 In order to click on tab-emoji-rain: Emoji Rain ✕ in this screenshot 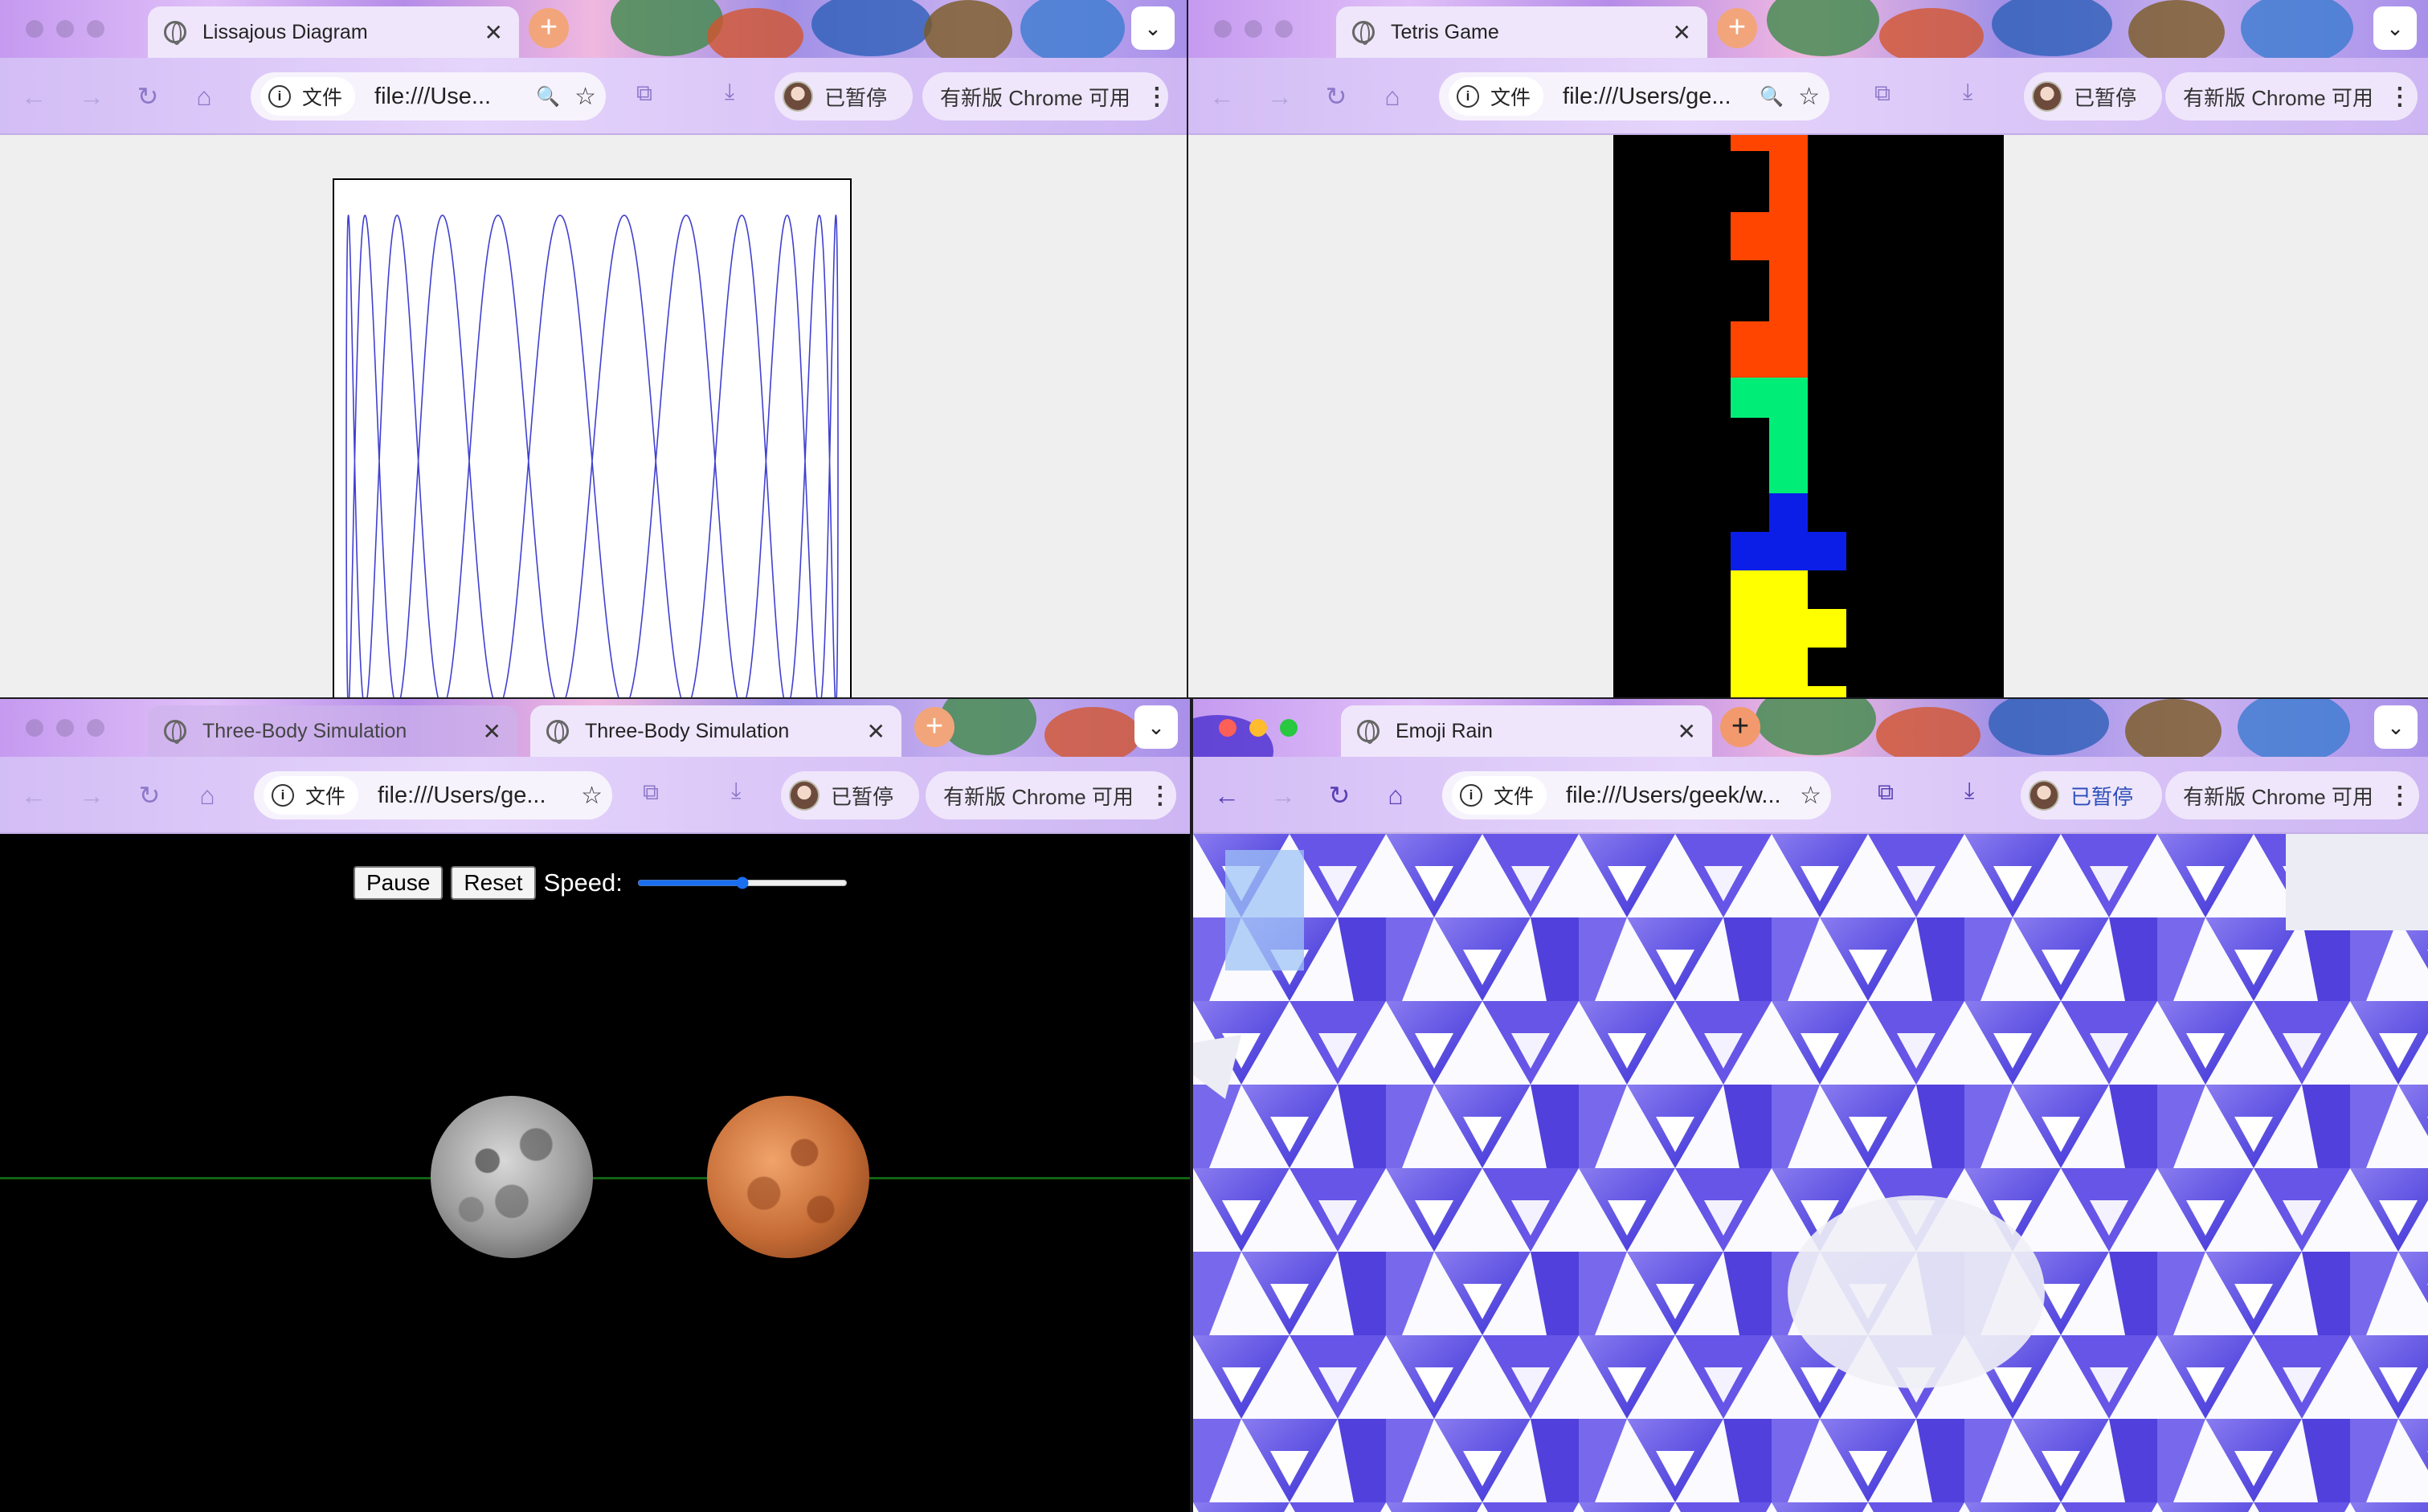, I will do `click(1526, 731)`.